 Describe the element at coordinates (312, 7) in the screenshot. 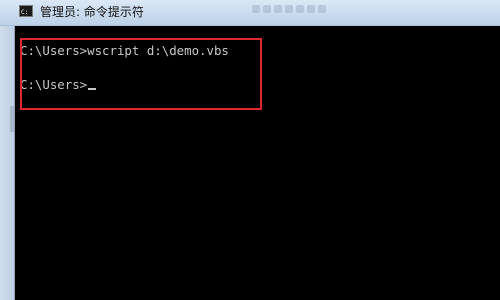

I see `background-window-text` at that location.